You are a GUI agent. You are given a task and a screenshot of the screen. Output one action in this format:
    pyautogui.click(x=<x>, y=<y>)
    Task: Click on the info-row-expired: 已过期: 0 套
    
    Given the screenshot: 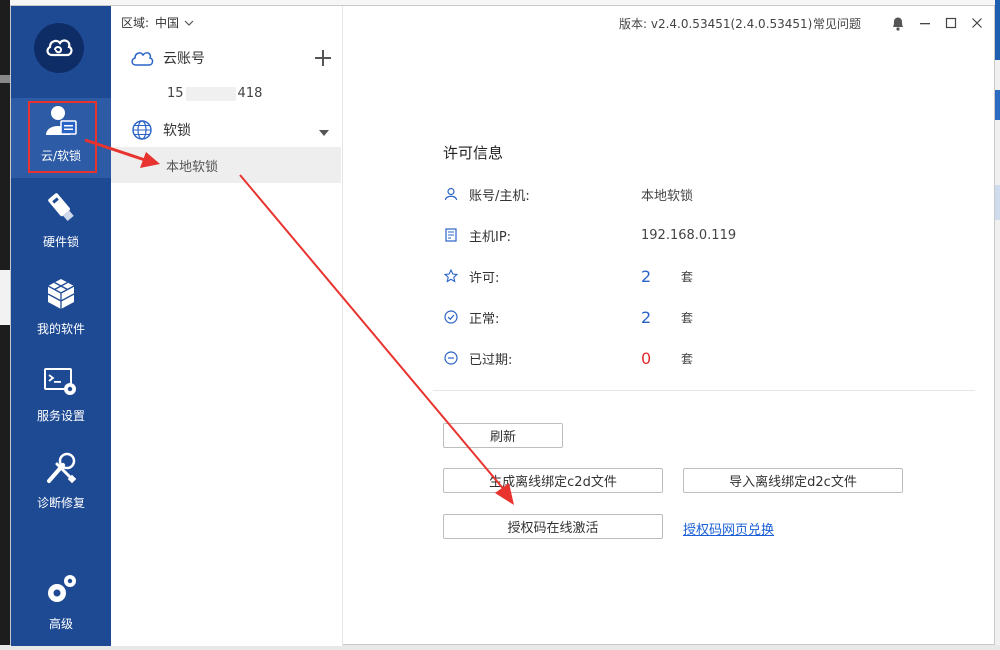 What is the action you would take?
    pyautogui.click(x=653, y=358)
    